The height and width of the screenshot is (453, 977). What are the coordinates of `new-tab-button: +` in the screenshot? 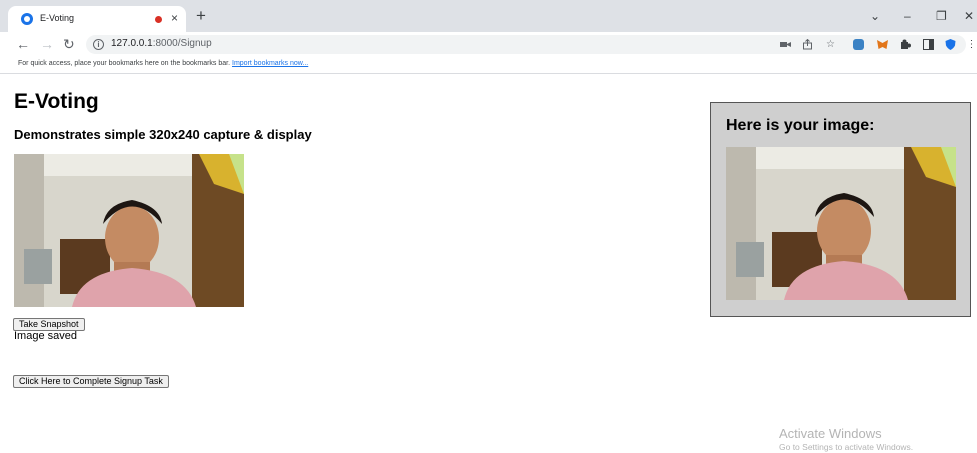 It's located at (201, 16).